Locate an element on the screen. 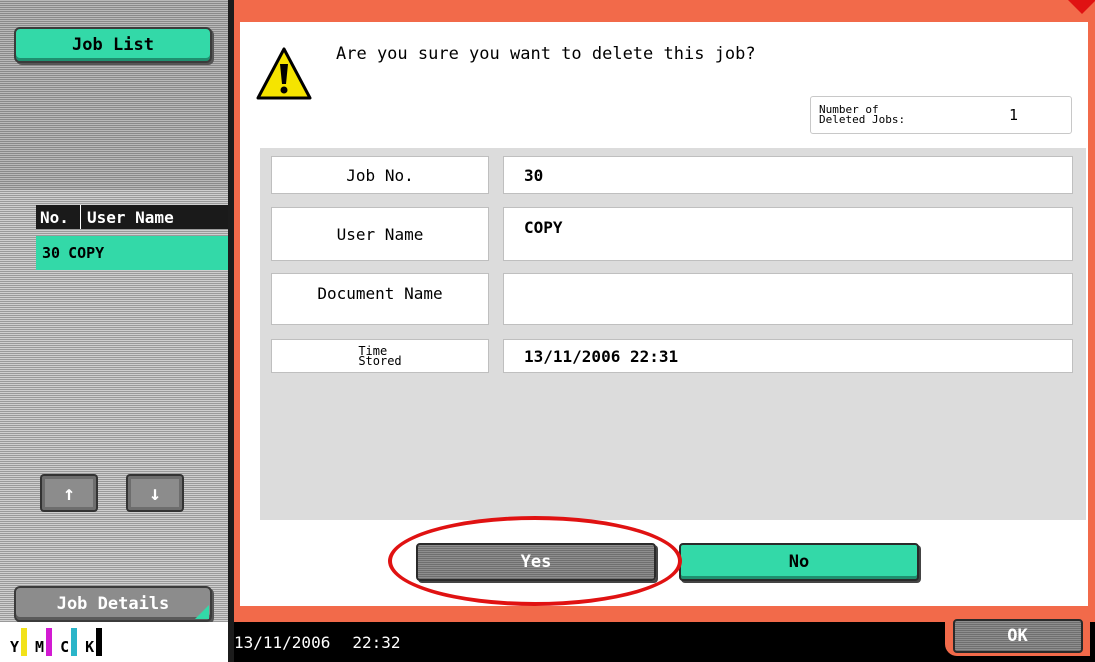 Image resolution: width=1095 pixels, height=662 pixels. document-name-label-text: Document Name is located at coordinates (380, 293).